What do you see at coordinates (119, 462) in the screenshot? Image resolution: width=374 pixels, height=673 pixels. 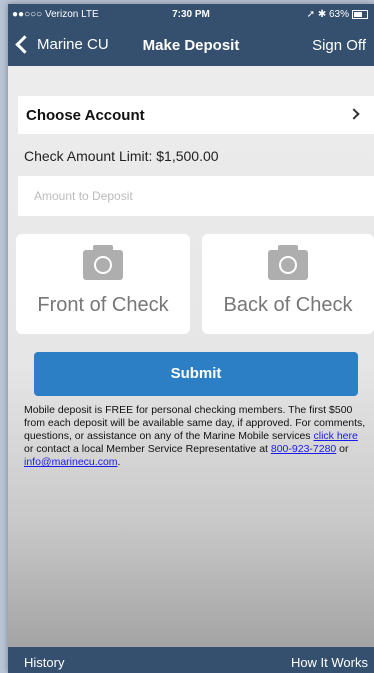 I see `info-text-4: .` at bounding box center [119, 462].